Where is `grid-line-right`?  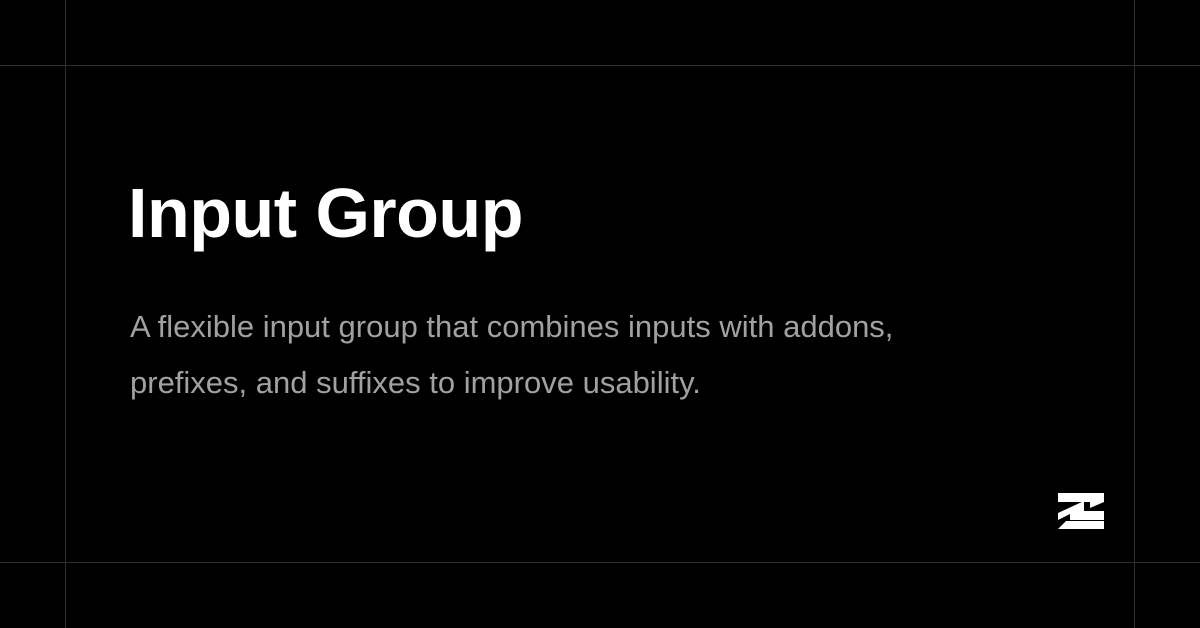 grid-line-right is located at coordinates (1134, 314).